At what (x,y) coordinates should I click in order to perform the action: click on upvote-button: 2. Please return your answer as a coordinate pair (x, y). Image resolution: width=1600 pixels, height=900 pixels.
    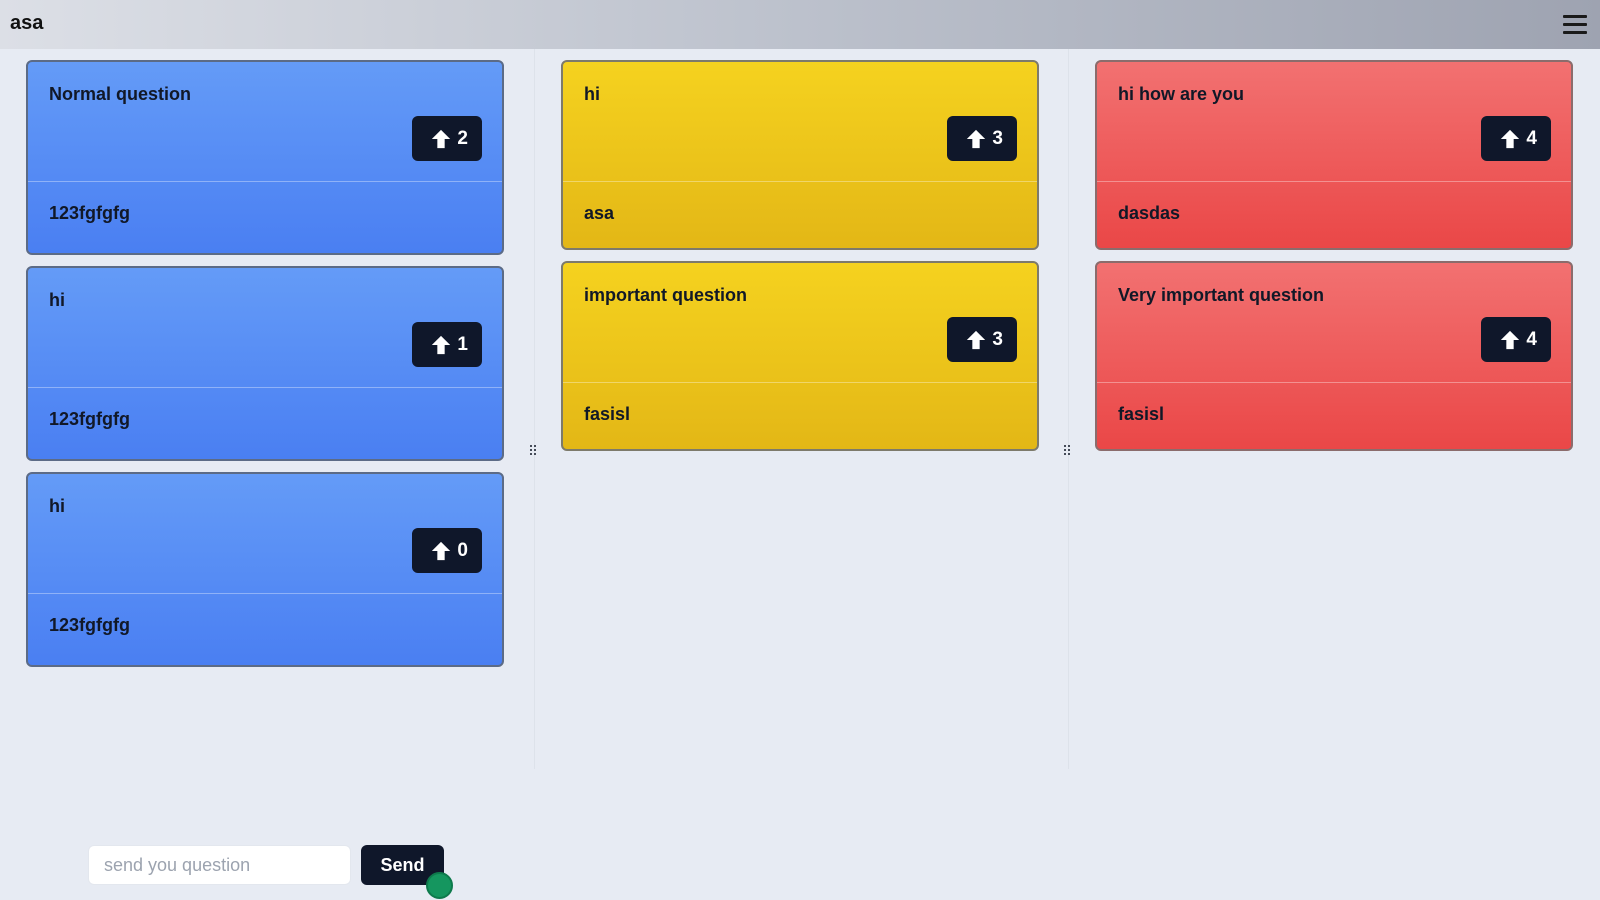
    Looking at the image, I should click on (447, 138).